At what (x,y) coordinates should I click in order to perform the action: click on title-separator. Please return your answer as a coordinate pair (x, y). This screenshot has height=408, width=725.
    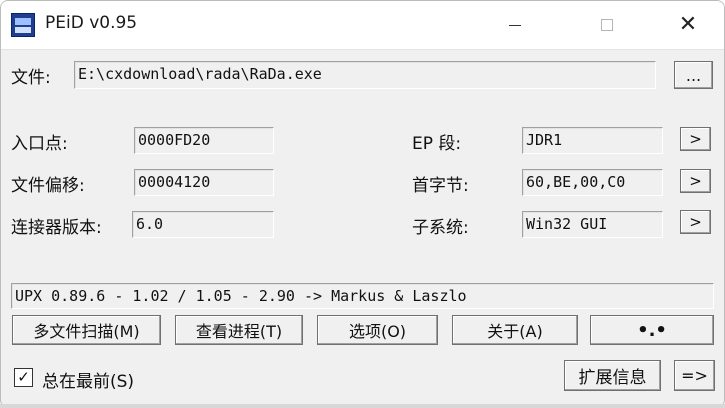
    Looking at the image, I should click on (362, 49).